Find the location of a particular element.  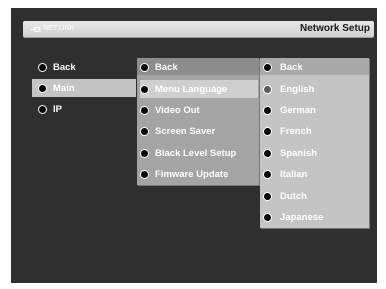

title-bar: NET LINK Network Setup is located at coordinates (198, 29).